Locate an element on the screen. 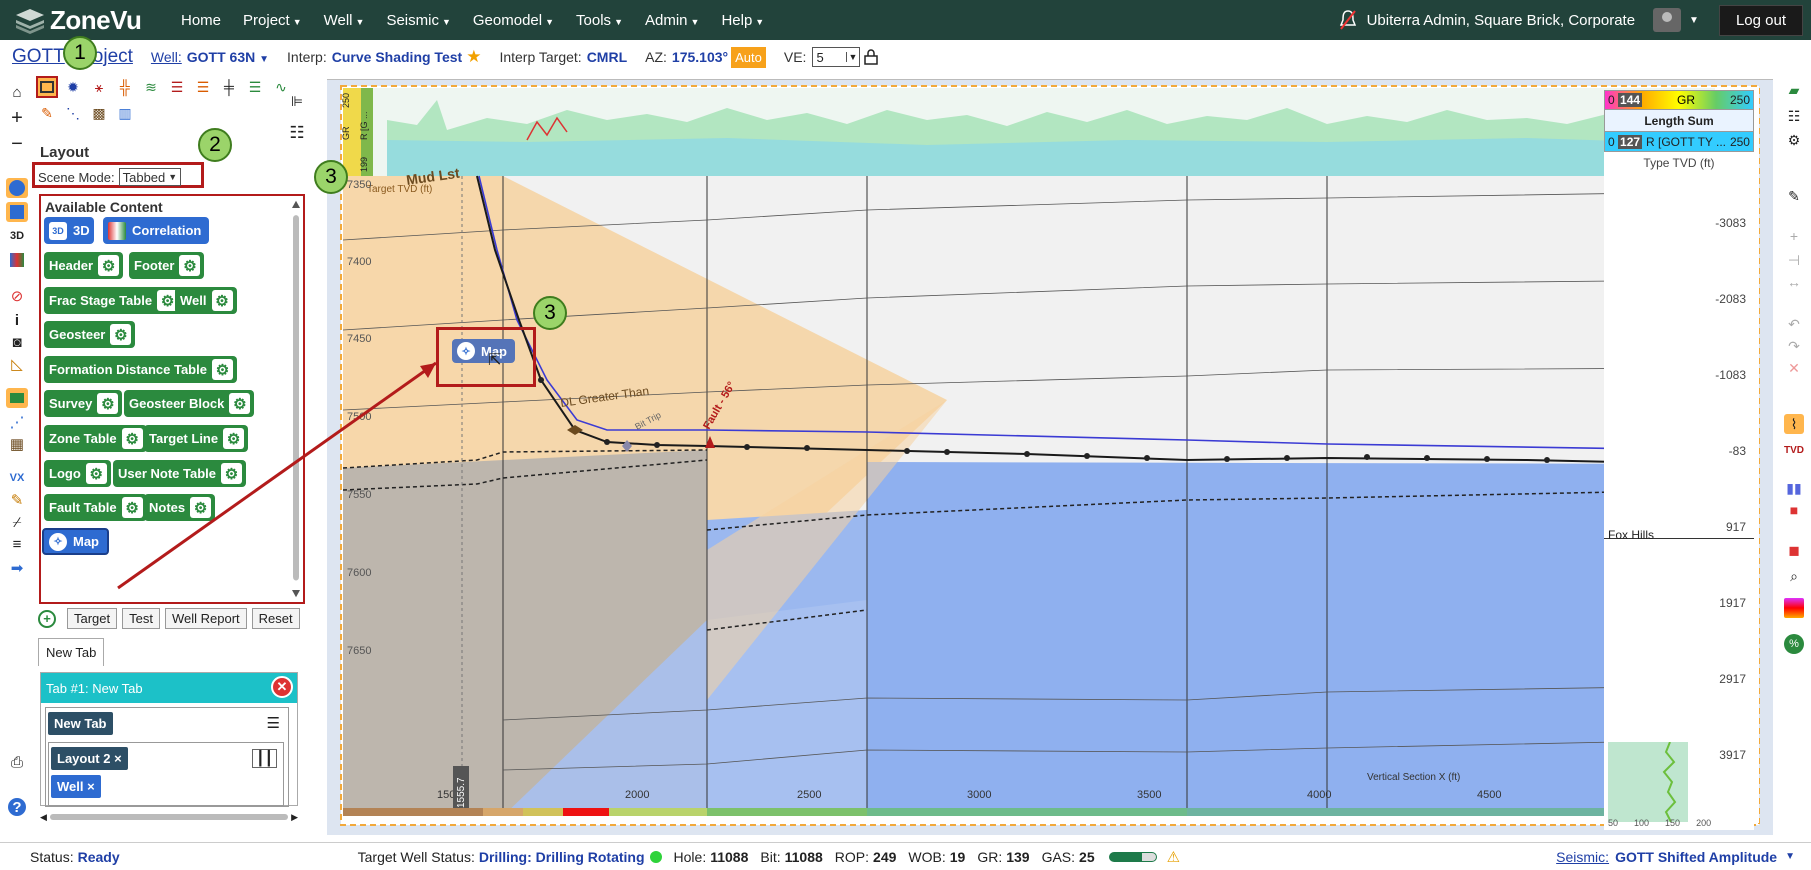 The height and width of the screenshot is (870, 1811). content-map: ✧ Map is located at coordinates (75, 541).